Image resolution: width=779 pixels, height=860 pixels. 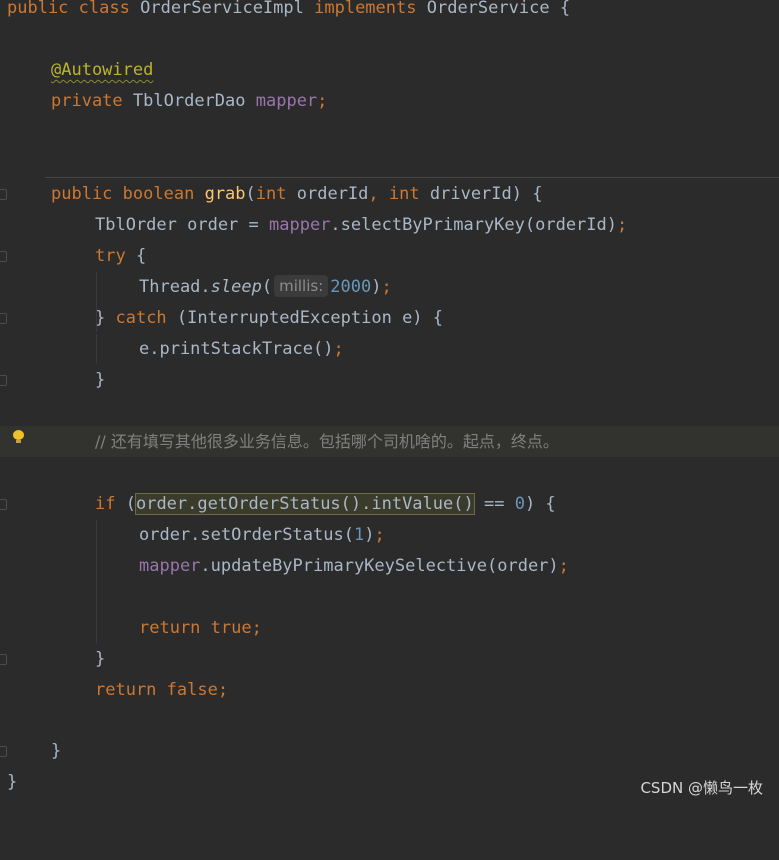 I want to click on interface-name: OrderService, so click(x=488, y=9).